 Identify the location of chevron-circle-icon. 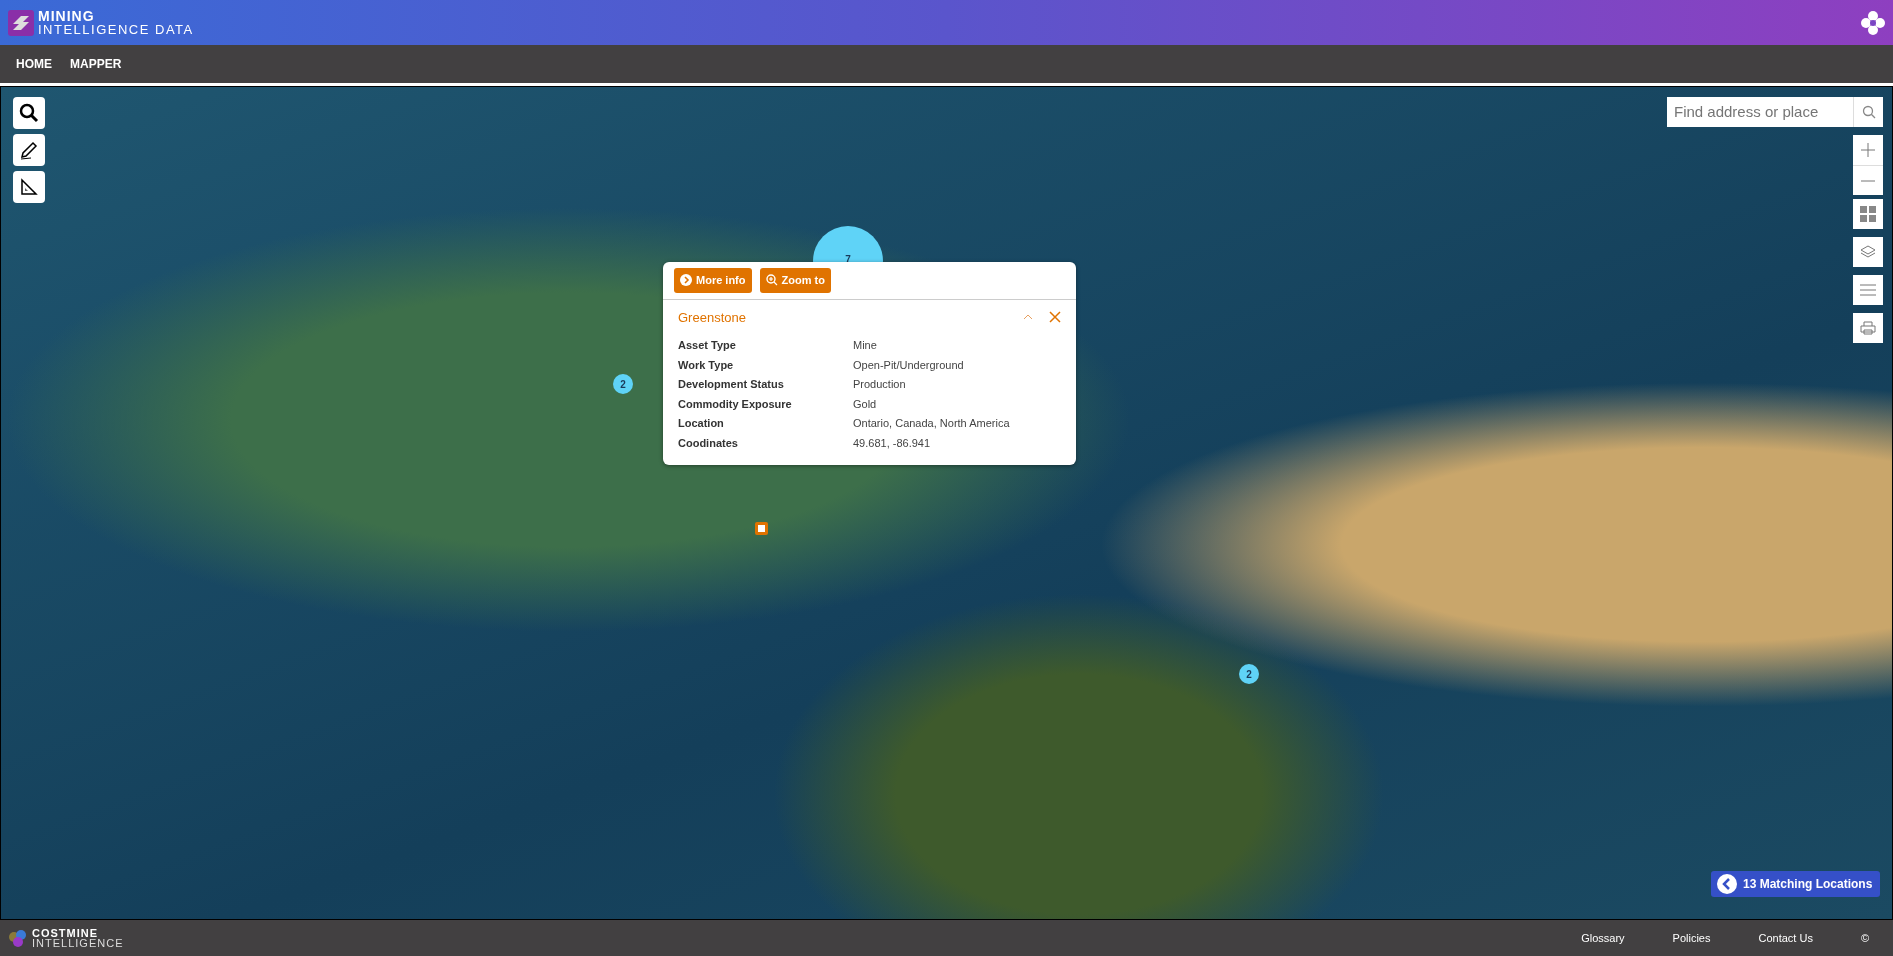
(686, 280).